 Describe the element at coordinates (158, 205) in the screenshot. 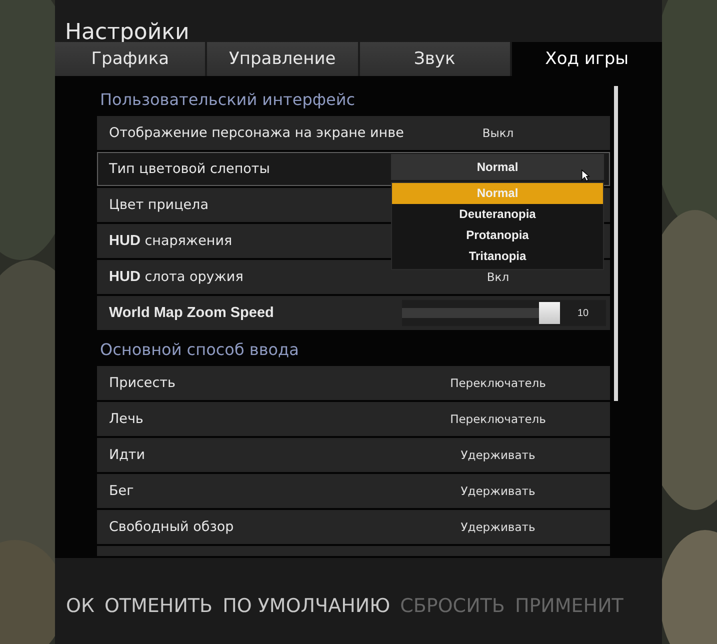

I see `setting-label: Цвет прицела` at that location.